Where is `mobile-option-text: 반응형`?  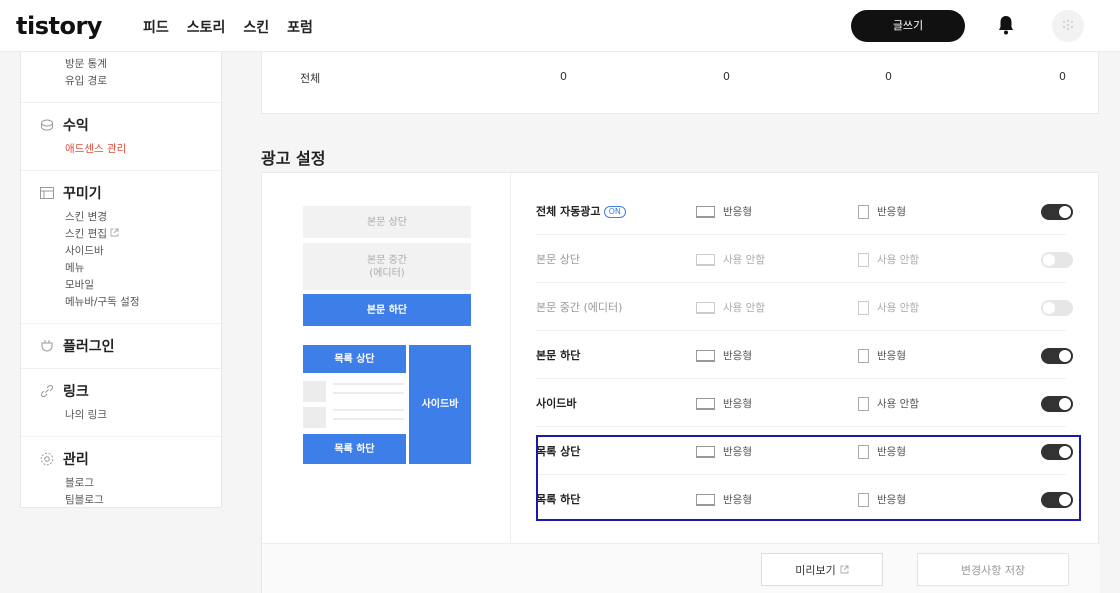
mobile-option-text: 반응형 is located at coordinates (891, 452).